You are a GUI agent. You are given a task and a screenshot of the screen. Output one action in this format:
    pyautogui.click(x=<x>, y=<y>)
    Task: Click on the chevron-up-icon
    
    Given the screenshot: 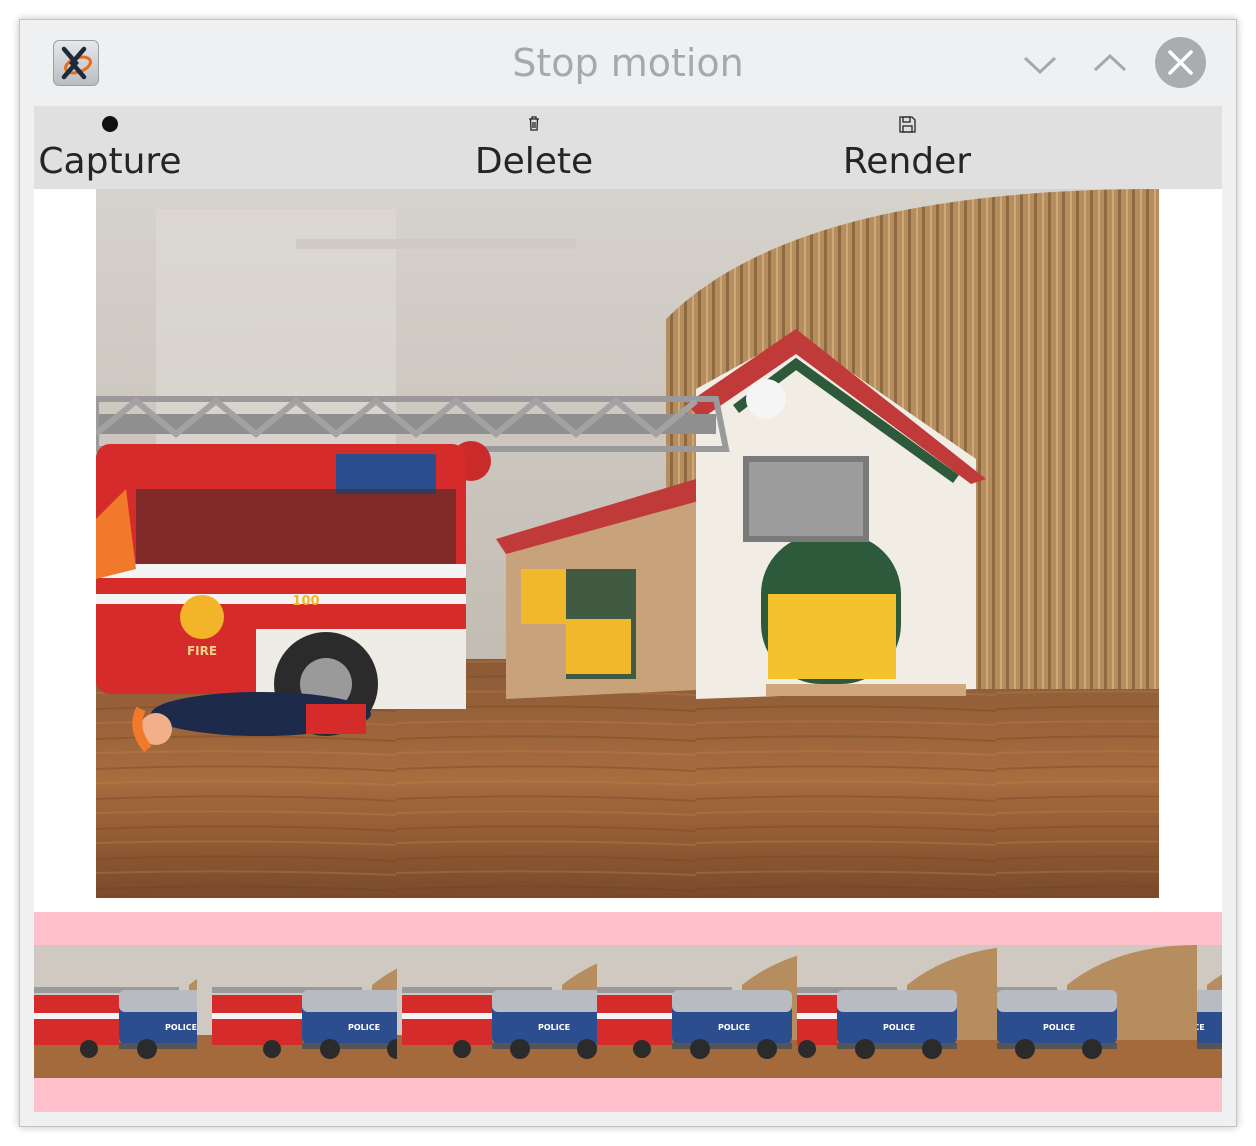 What is the action you would take?
    pyautogui.click(x=1110, y=62)
    